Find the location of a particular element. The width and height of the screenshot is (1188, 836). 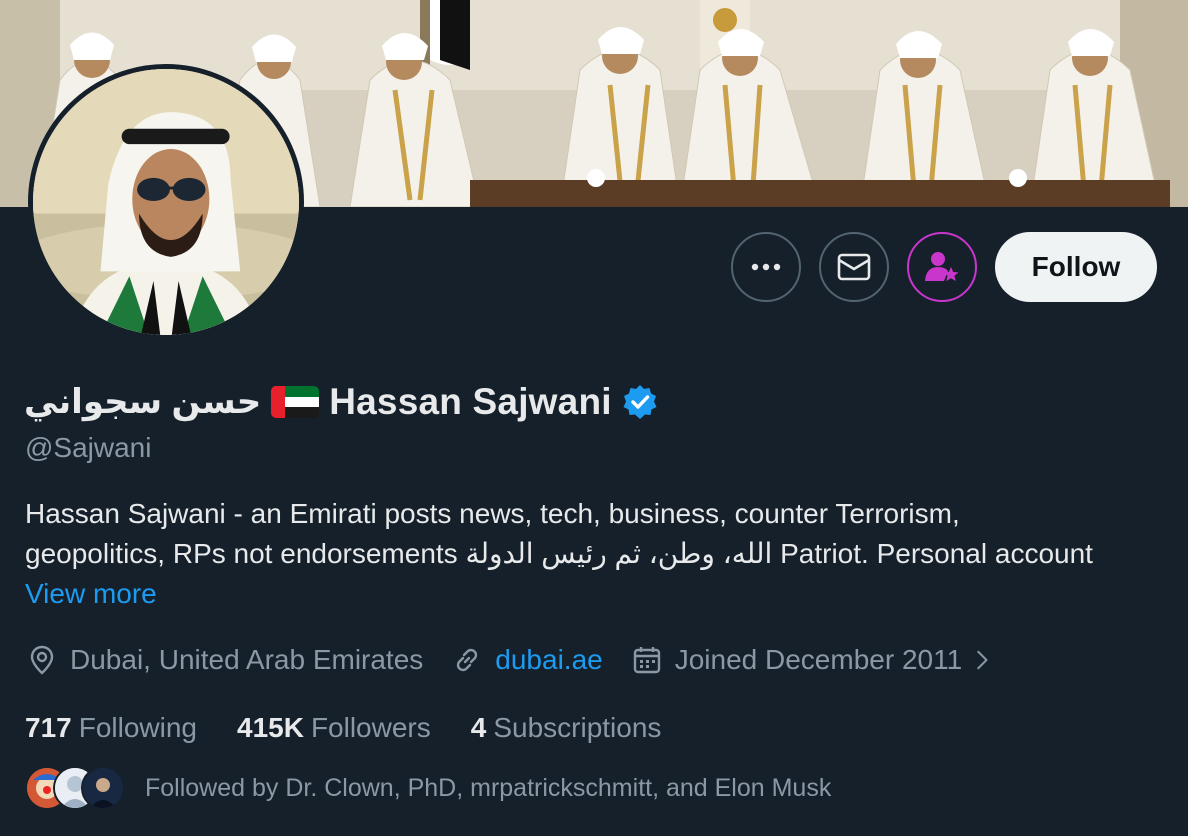

bio-line-2-start: geopolitics, RPs not endorsements is located at coordinates (245, 553).